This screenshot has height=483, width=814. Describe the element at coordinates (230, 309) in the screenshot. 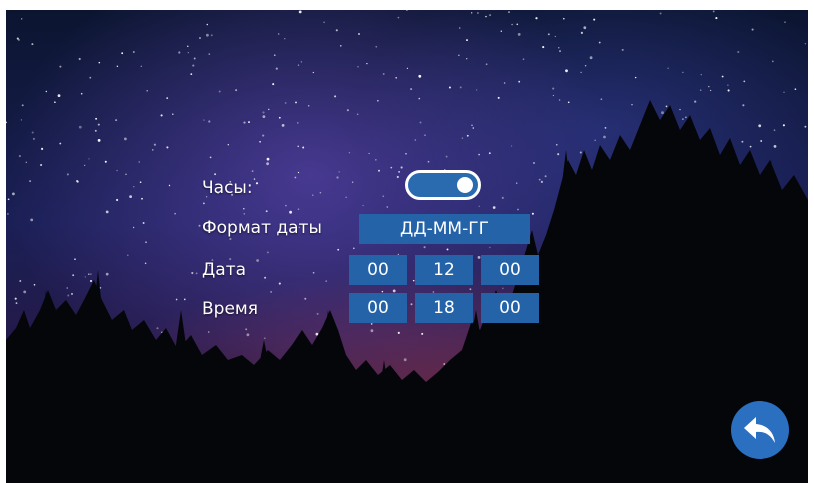

I see `time-label: Время` at that location.